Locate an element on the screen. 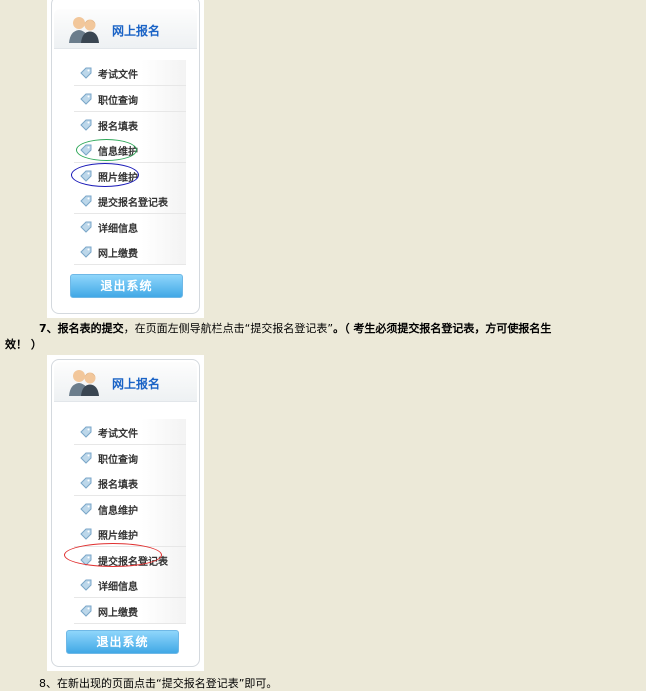  step-8-line: 8、在新出现的页面点击“提交报名登记表”即可。 is located at coordinates (158, 683).